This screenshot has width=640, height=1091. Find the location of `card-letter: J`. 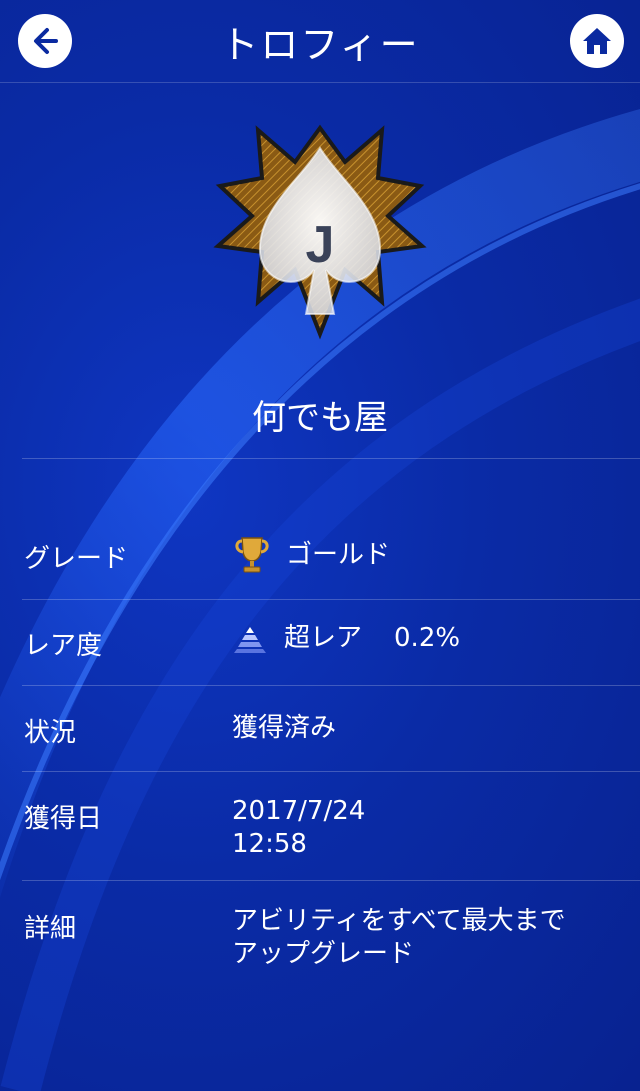

card-letter: J is located at coordinates (320, 245).